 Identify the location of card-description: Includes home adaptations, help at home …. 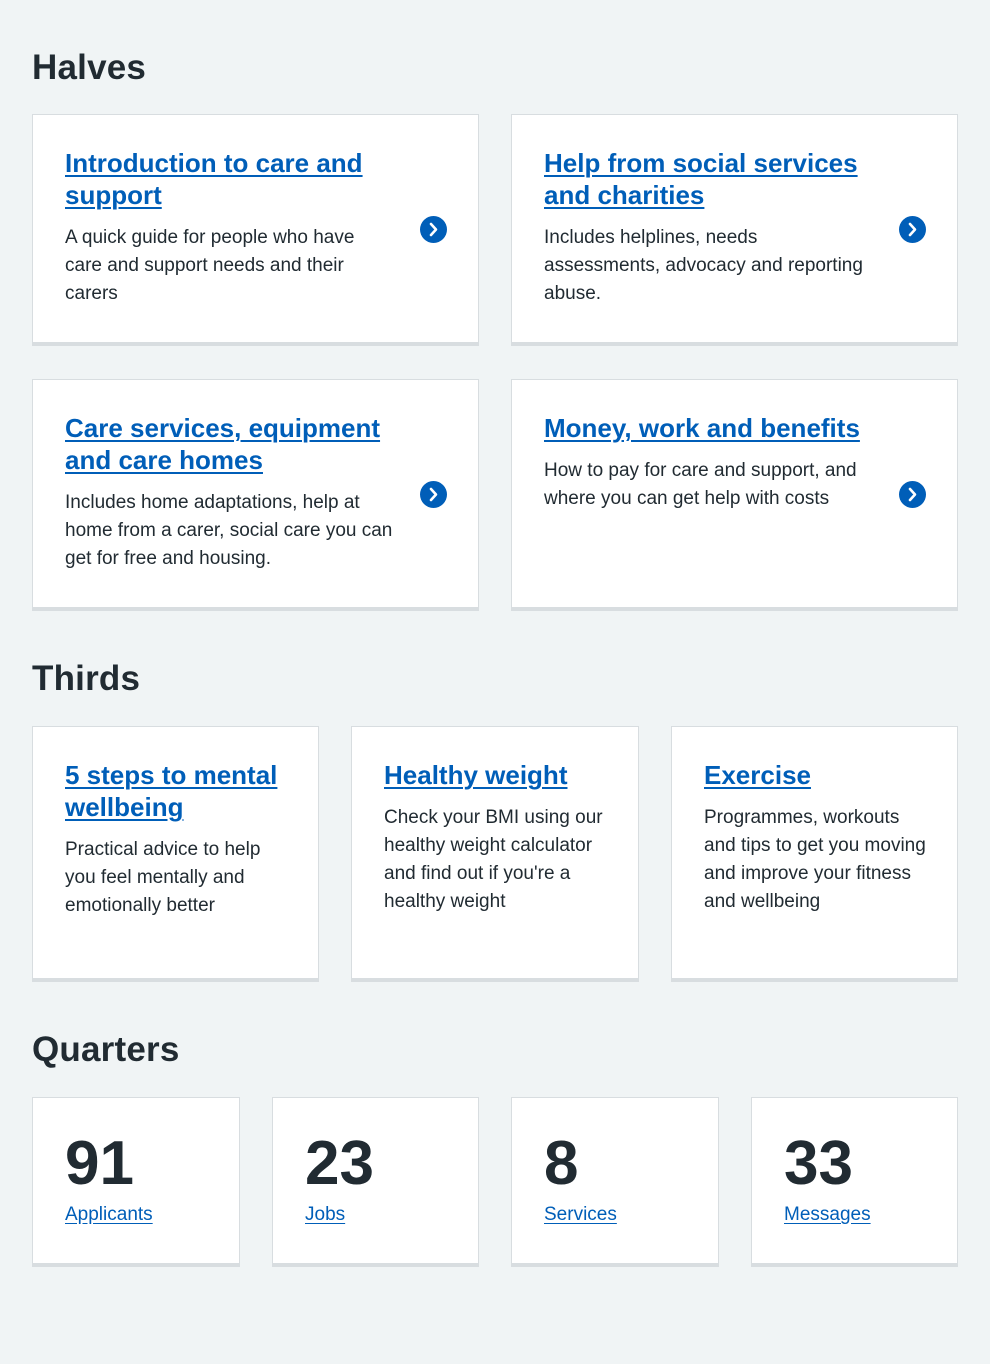
(229, 530).